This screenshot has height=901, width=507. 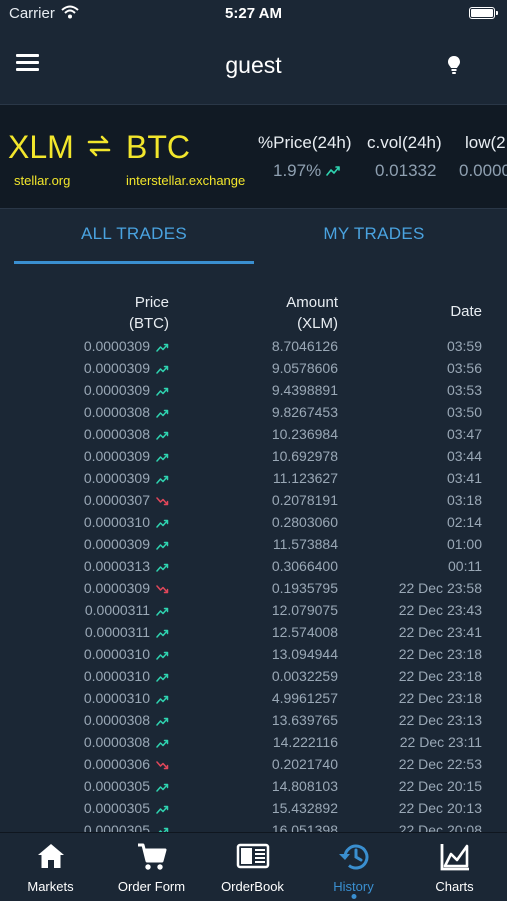 What do you see at coordinates (253, 786) in the screenshot?
I see `trade-row: 0.0000305 14.808103 22 Dec 20:15` at bounding box center [253, 786].